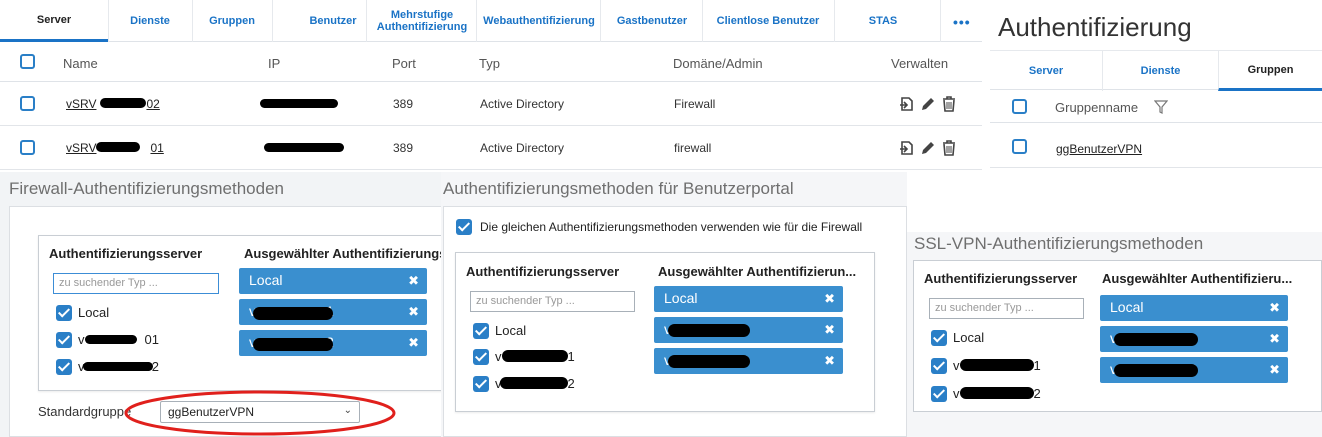 This screenshot has height=437, width=1322. Describe the element at coordinates (146, 188) in the screenshot. I see `firewall-auth-title: Firewall-Authentifizierungsmethoden` at that location.